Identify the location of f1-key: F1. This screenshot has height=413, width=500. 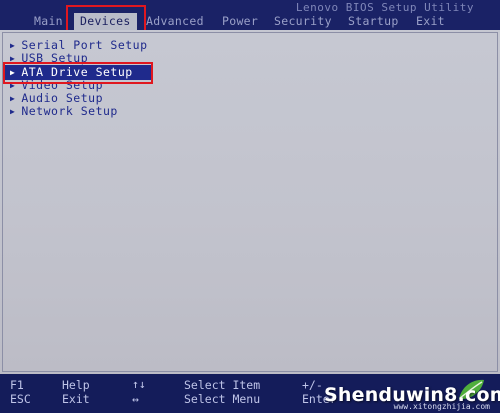
(17, 385).